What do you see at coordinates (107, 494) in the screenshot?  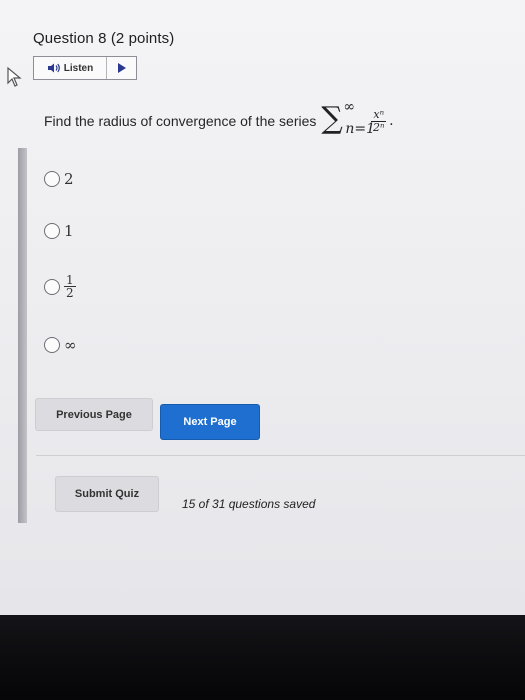 I see `submit-quiz-button: Submit Quiz` at bounding box center [107, 494].